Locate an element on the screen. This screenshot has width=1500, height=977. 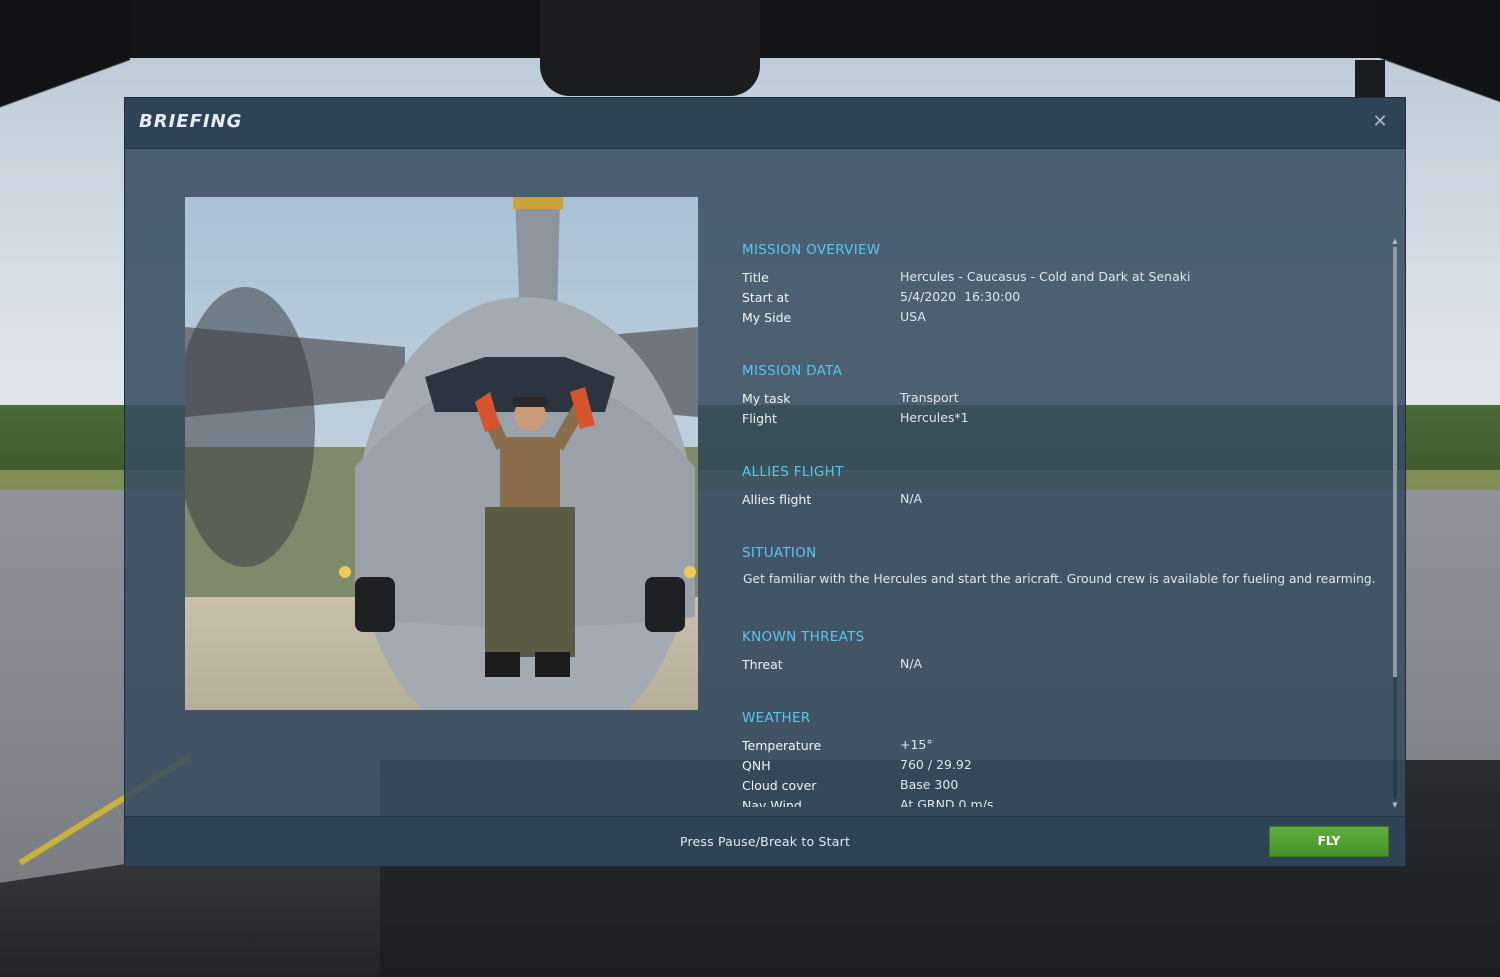
weather-wind-value: At GRND 0 m/s is located at coordinates (947, 802).